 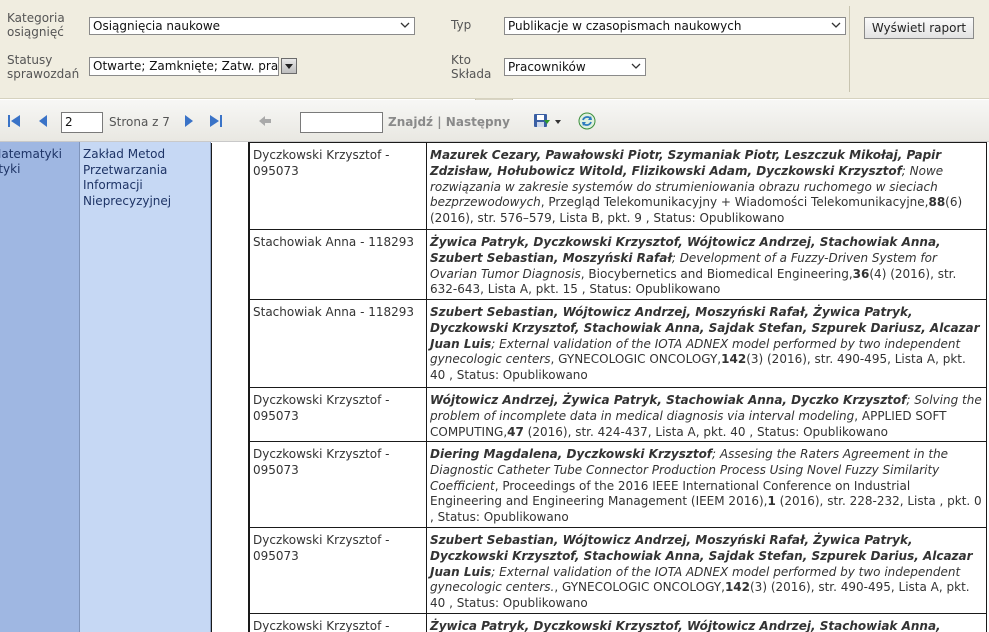 What do you see at coordinates (558, 121) in the screenshot?
I see `export-dropdown-icon` at bounding box center [558, 121].